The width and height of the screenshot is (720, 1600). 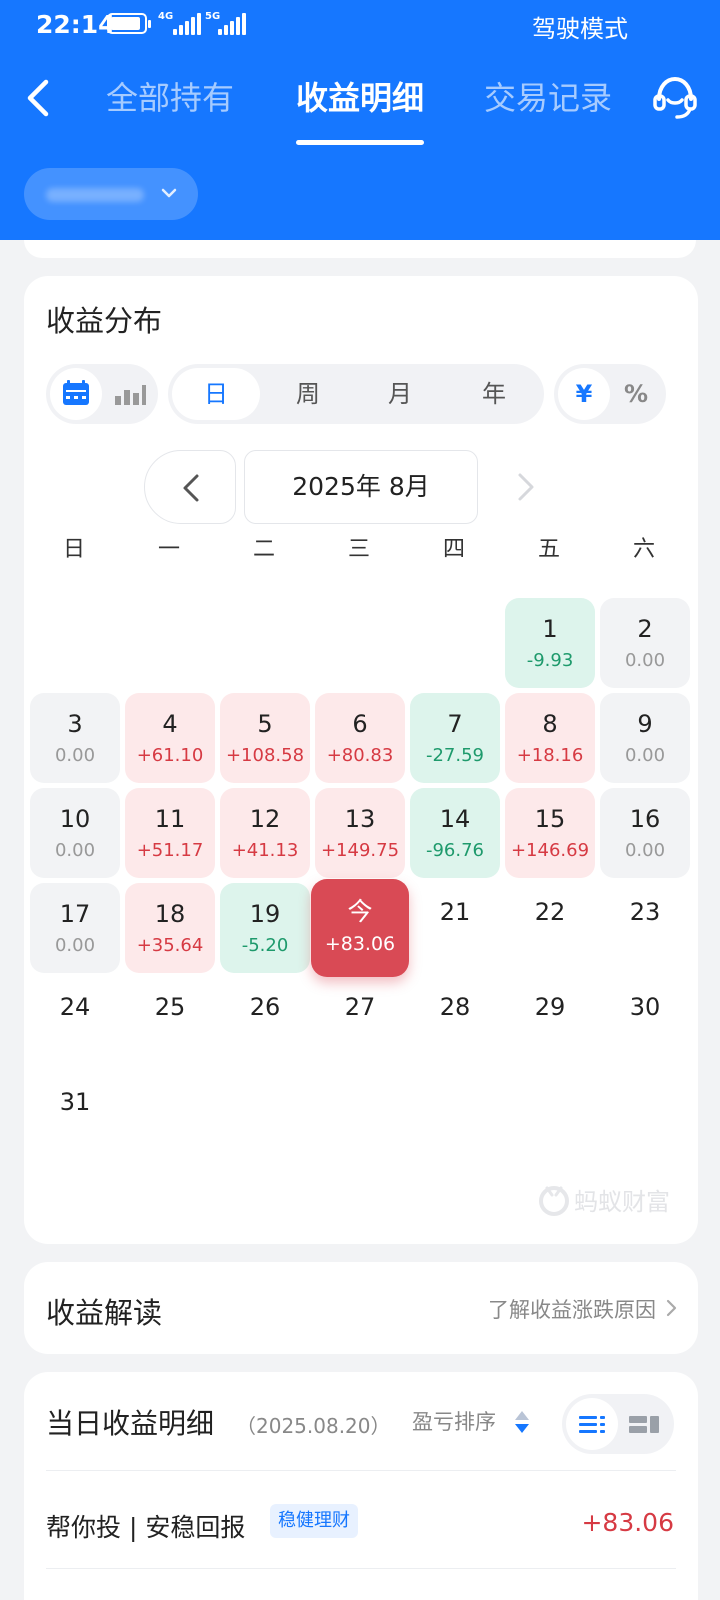 I want to click on calendar-day: 11 +51.17, so click(x=170, y=833).